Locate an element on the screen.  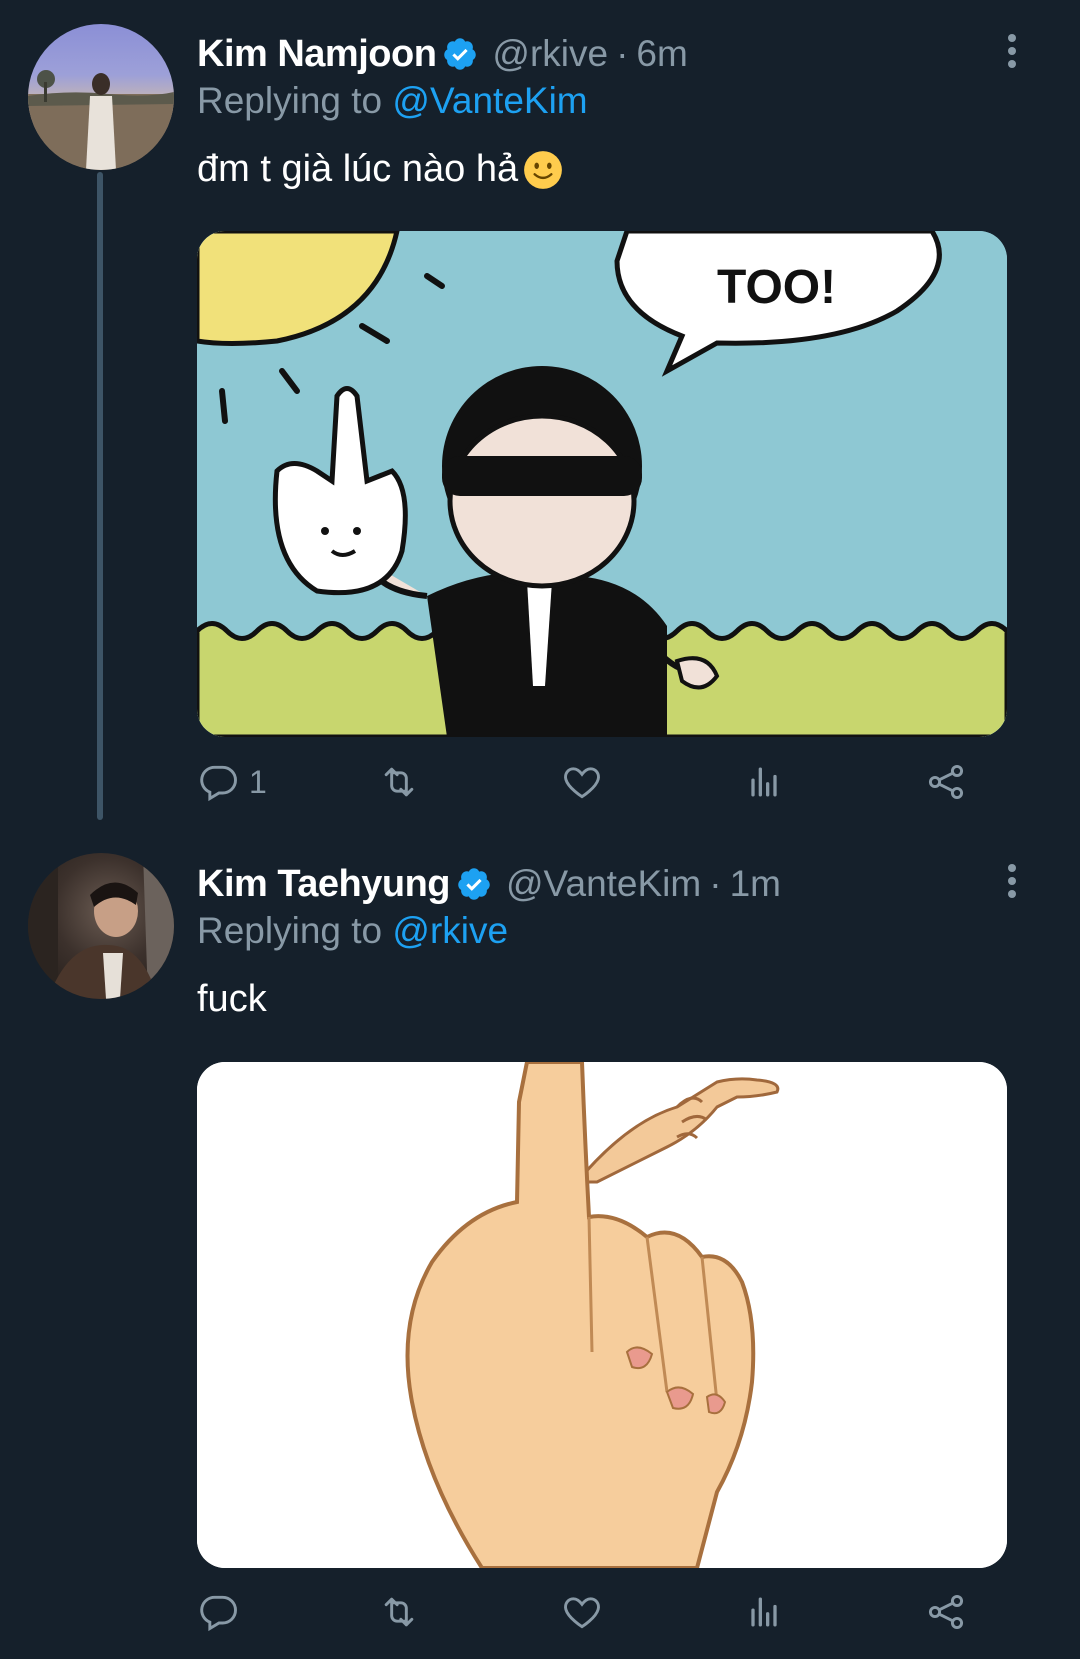
timestamp: 1m is located at coordinates (755, 884).